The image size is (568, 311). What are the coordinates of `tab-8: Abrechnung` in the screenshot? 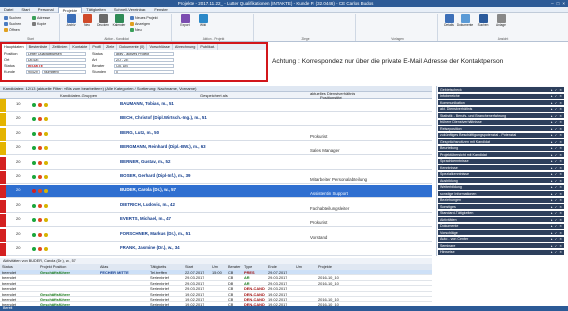 It's located at (186, 47).